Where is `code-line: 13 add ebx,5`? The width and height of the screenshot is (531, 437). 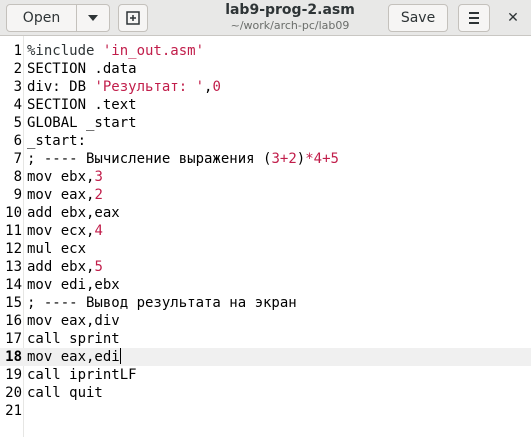
code-line: 13 add ebx,5 is located at coordinates (265, 267).